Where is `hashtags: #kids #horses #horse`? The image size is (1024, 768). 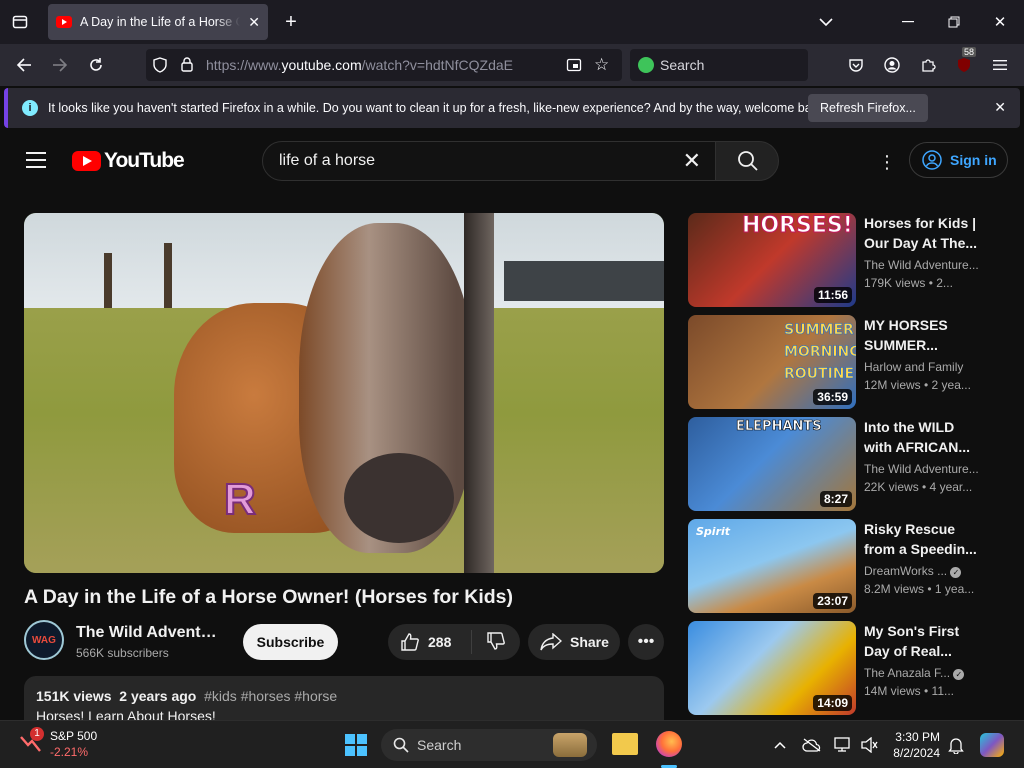
hashtags: #kids #horses #horse is located at coordinates (270, 696).